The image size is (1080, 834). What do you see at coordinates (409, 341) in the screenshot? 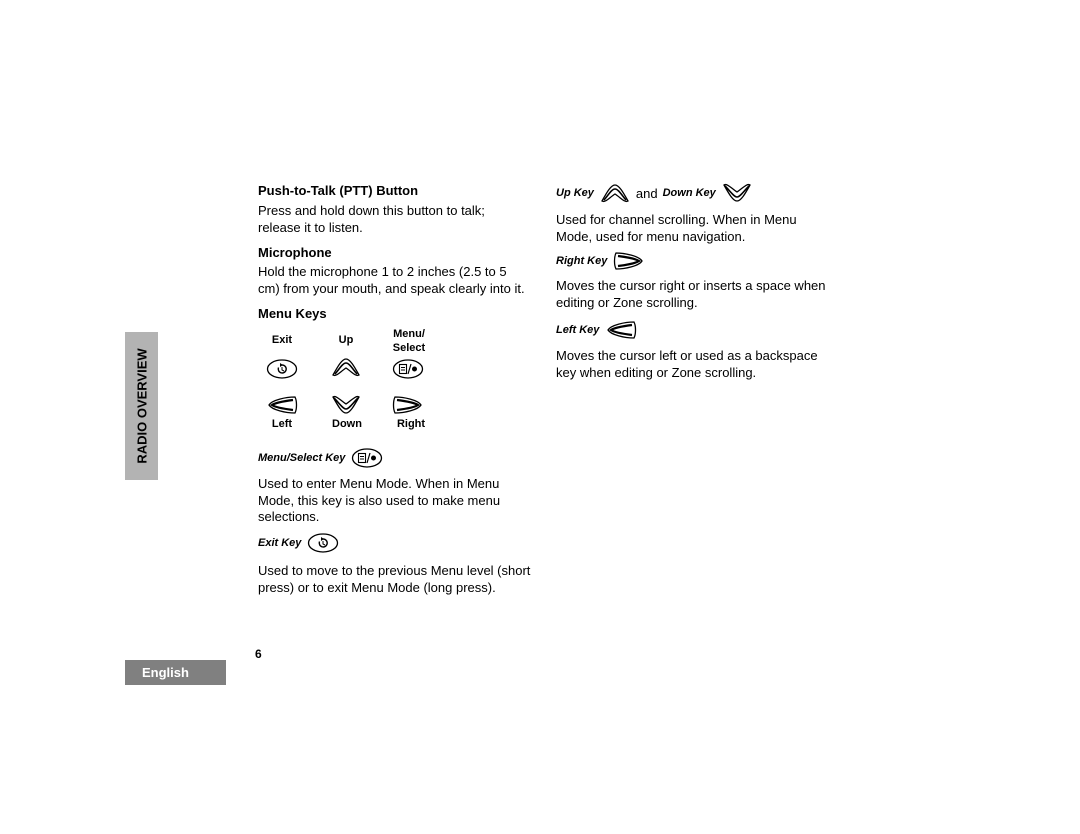
I see `menu-select-label: Menu/ Select` at bounding box center [409, 341].